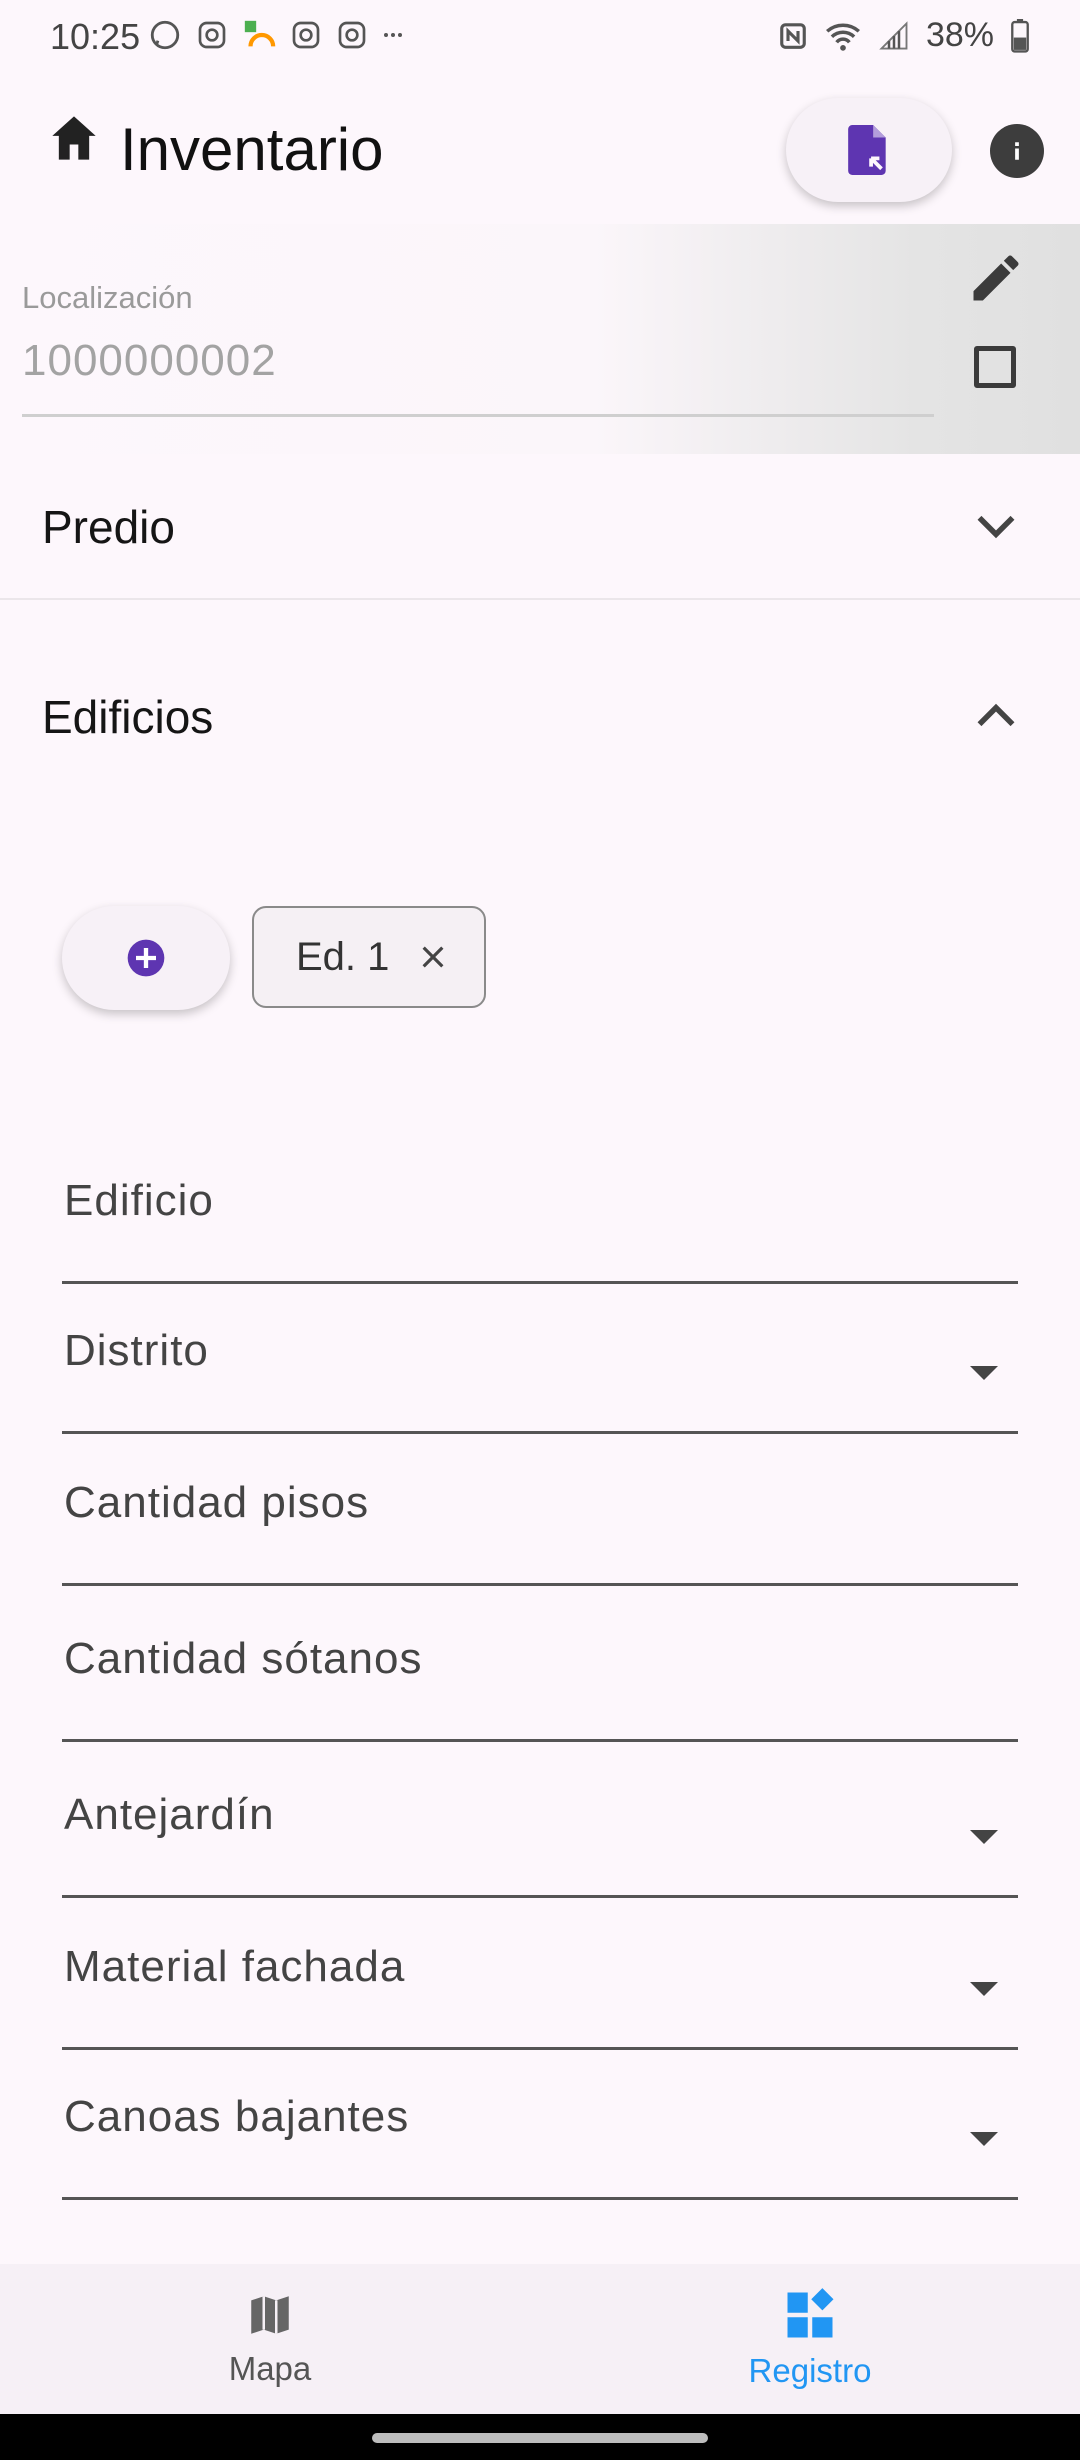 The width and height of the screenshot is (1080, 2460). Describe the element at coordinates (540, 2125) in the screenshot. I see `canoas-bajantes-dropdown: Canoas bajantes` at that location.